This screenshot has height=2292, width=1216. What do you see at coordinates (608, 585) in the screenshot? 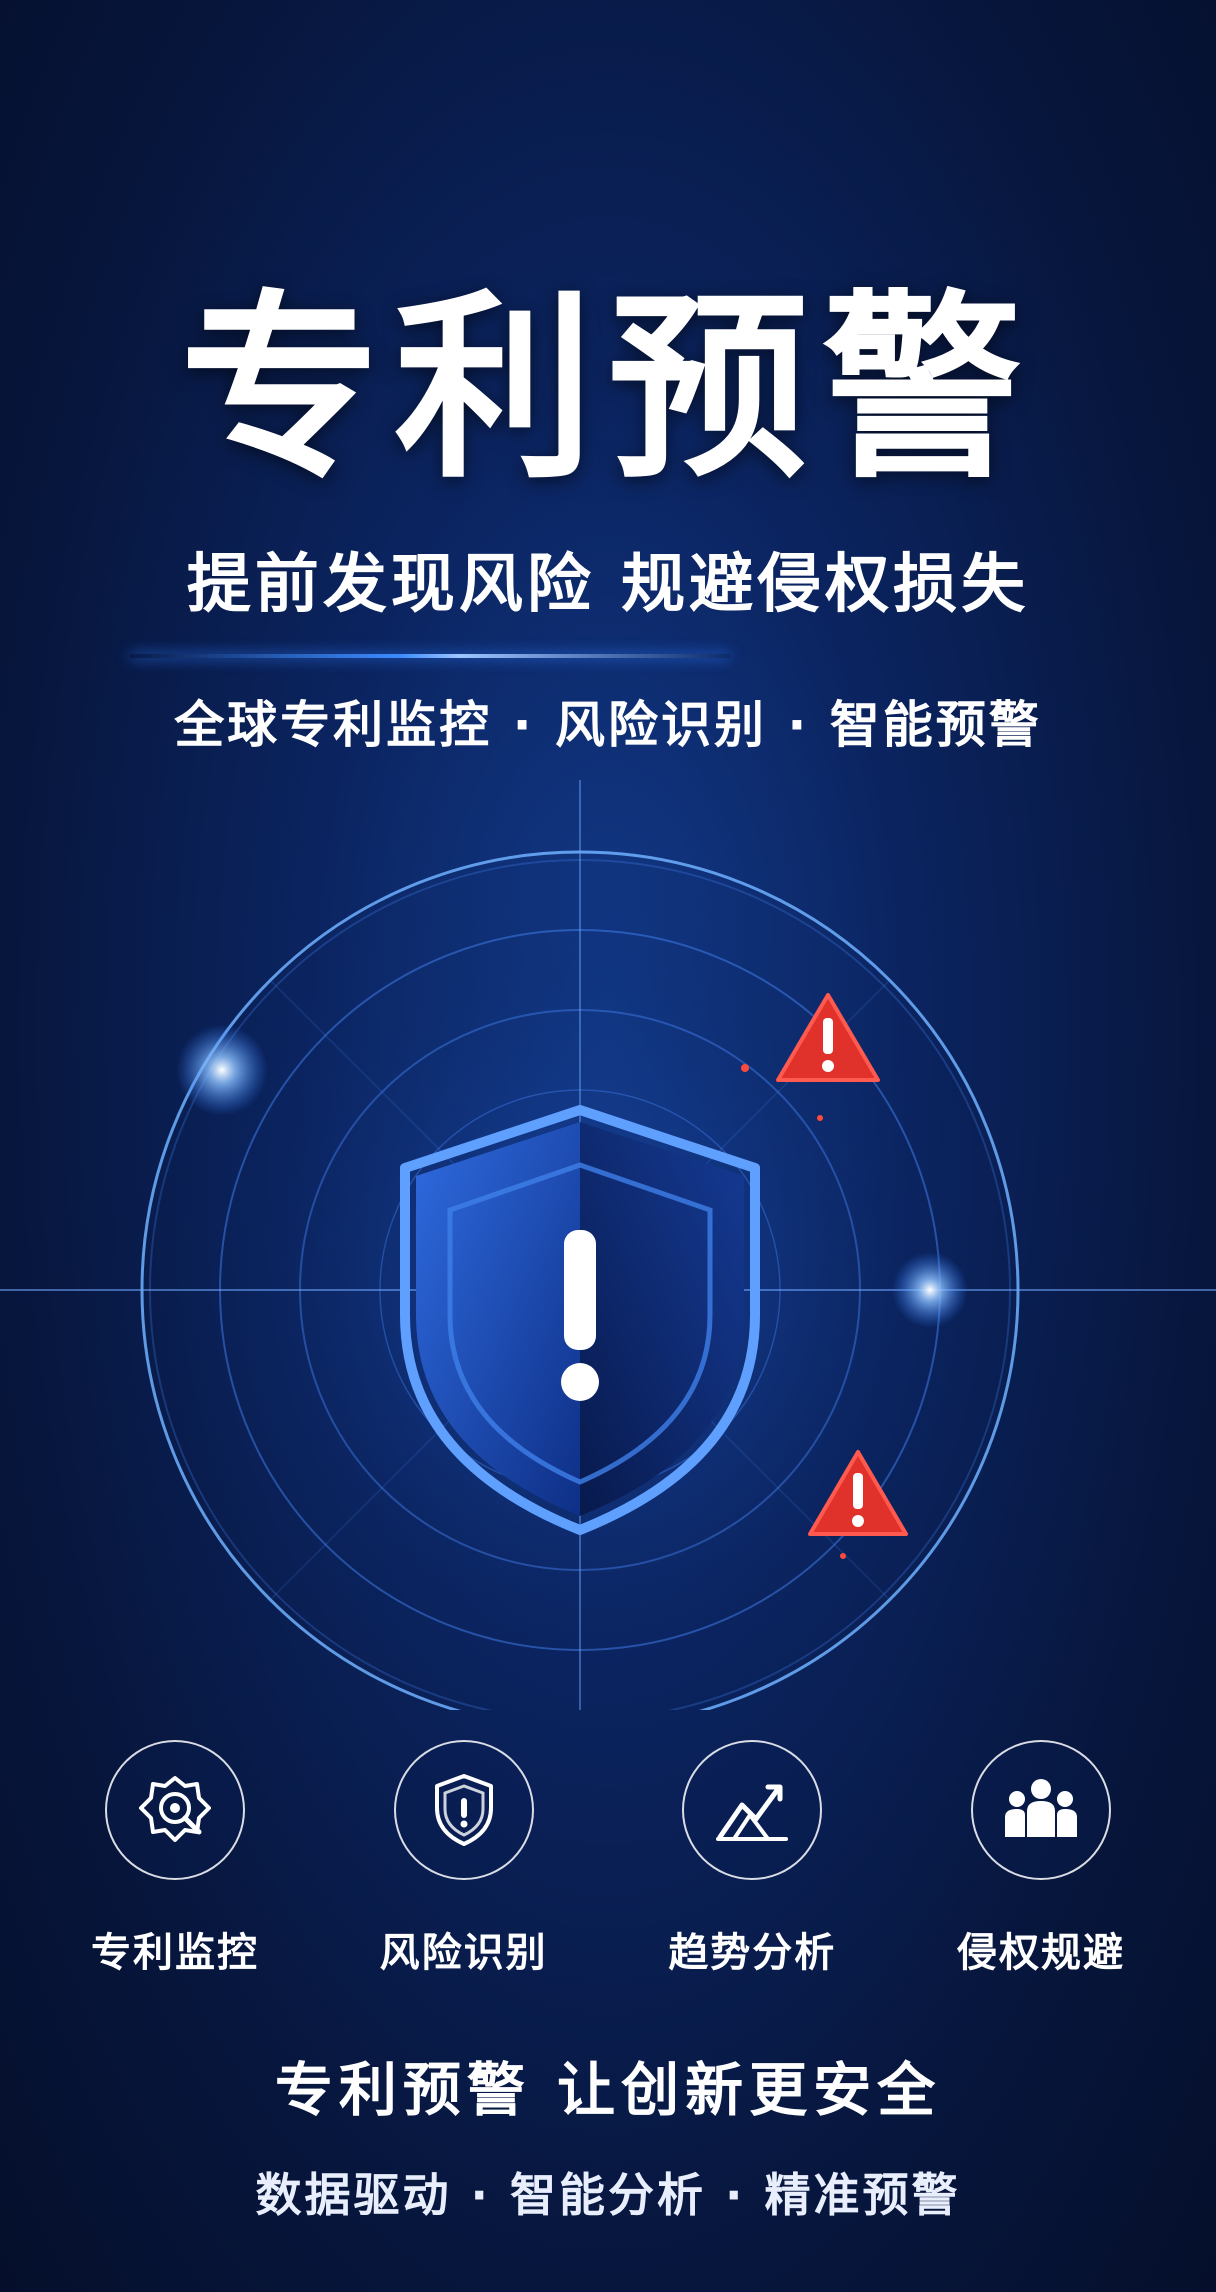
I see `poster-subtitle: 提前发现风险 规避侵权损失` at bounding box center [608, 585].